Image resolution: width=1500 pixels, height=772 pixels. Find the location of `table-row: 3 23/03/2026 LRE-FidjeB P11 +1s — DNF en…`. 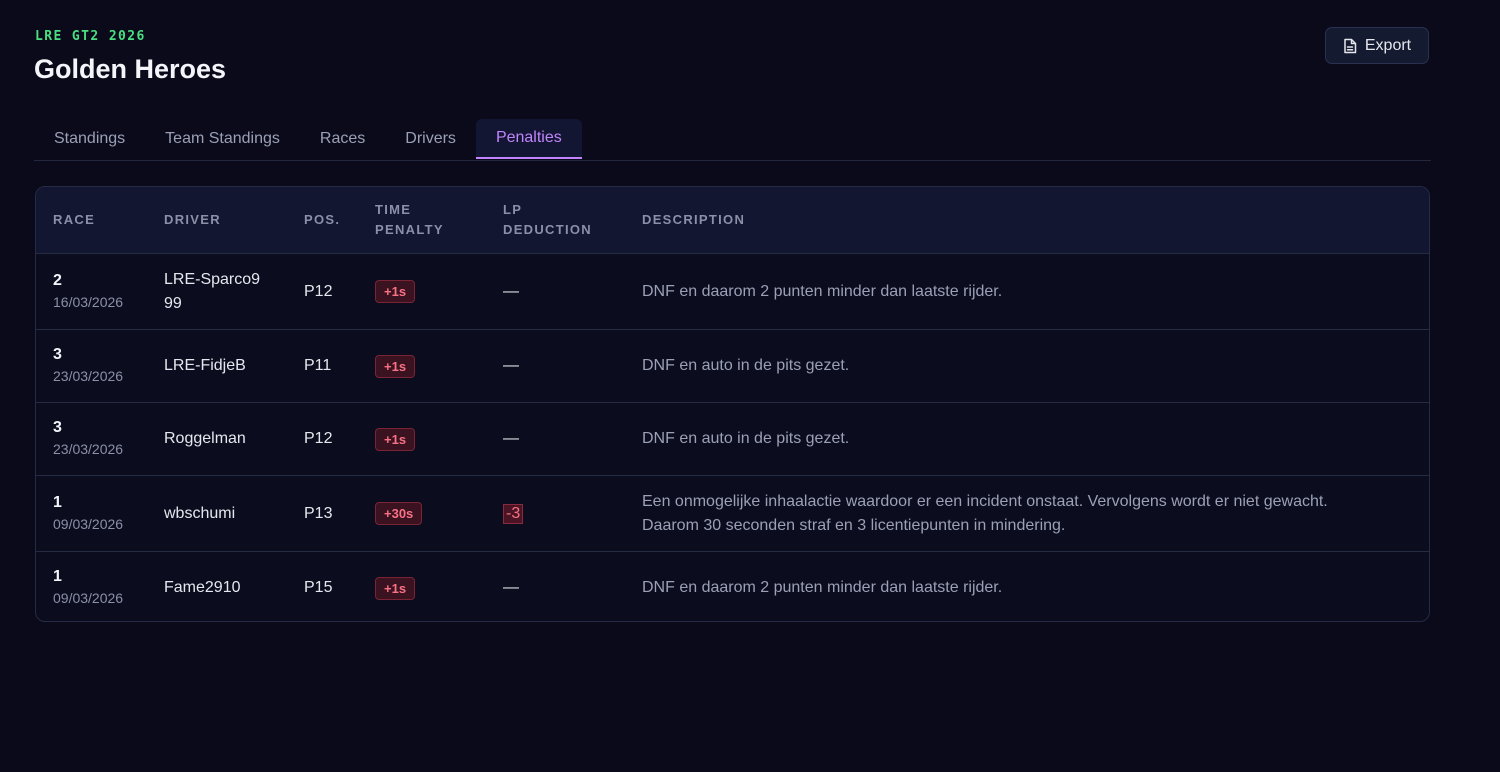

table-row: 3 23/03/2026 LRE-FidjeB P11 +1s — DNF en… is located at coordinates (732, 366).